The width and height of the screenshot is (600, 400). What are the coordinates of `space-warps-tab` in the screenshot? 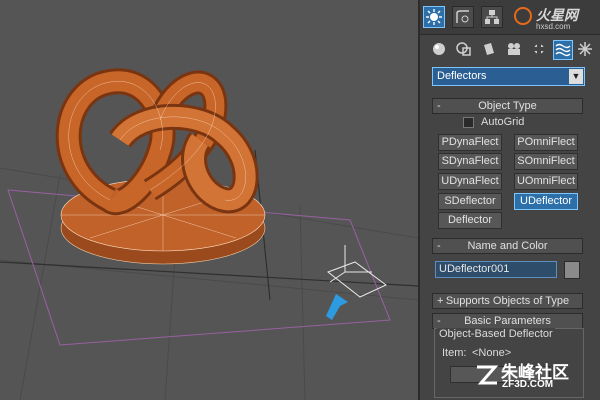 It's located at (563, 50).